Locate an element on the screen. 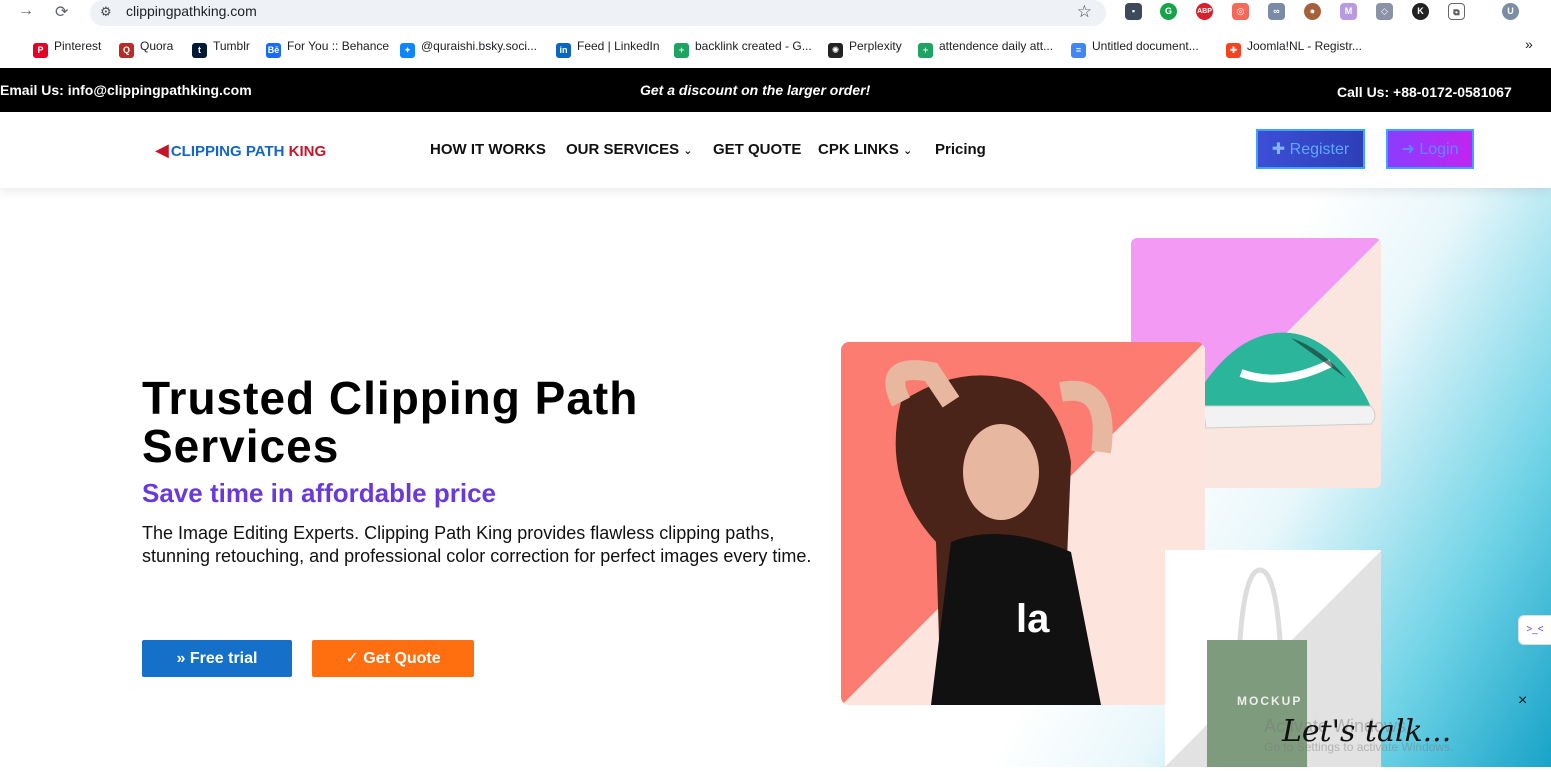  svg-text: la is located at coordinates (1033, 619).